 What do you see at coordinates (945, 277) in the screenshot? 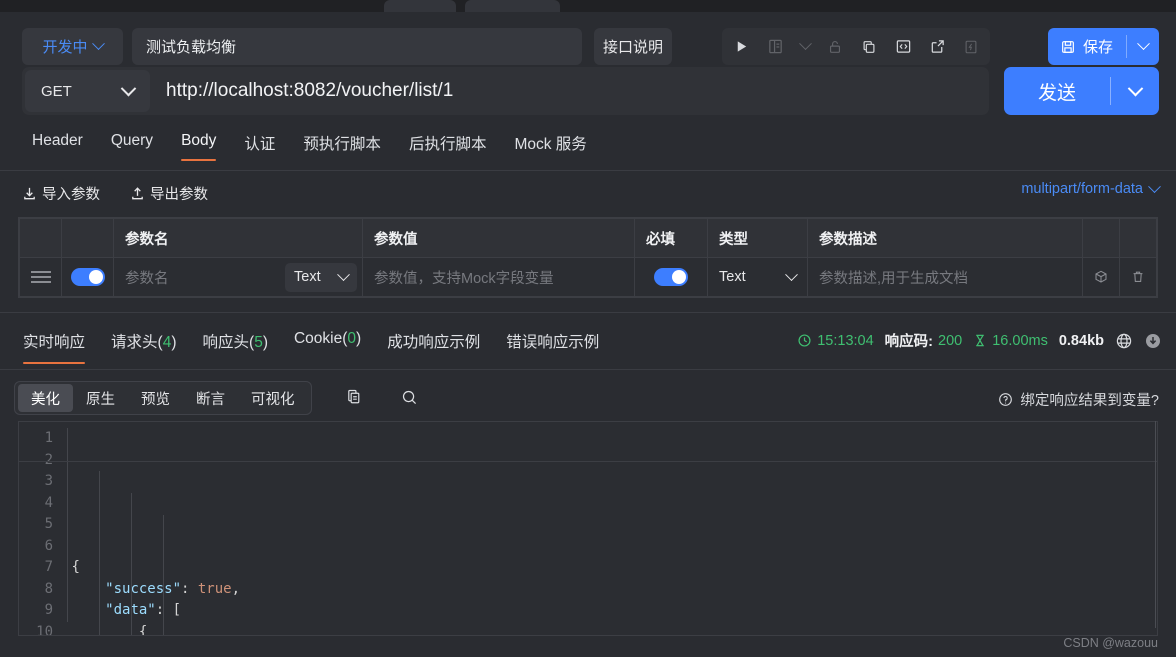
I see `row-description-cell: 参数描述,用于生成文档` at bounding box center [945, 277].